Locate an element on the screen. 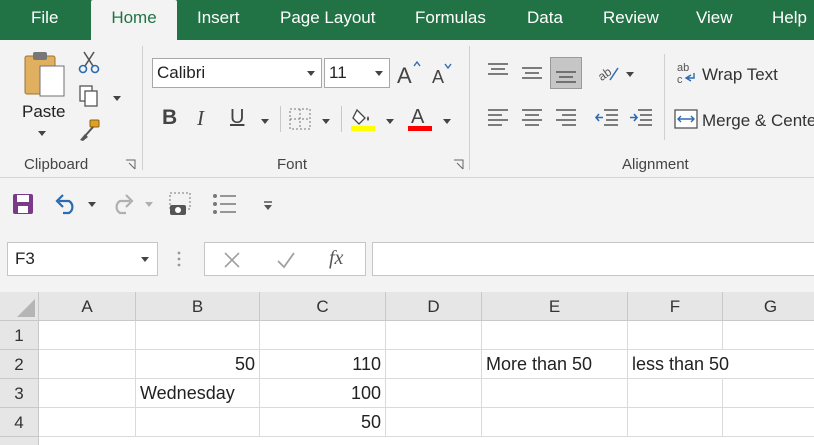  tab-help: Help is located at coordinates (789, 20).